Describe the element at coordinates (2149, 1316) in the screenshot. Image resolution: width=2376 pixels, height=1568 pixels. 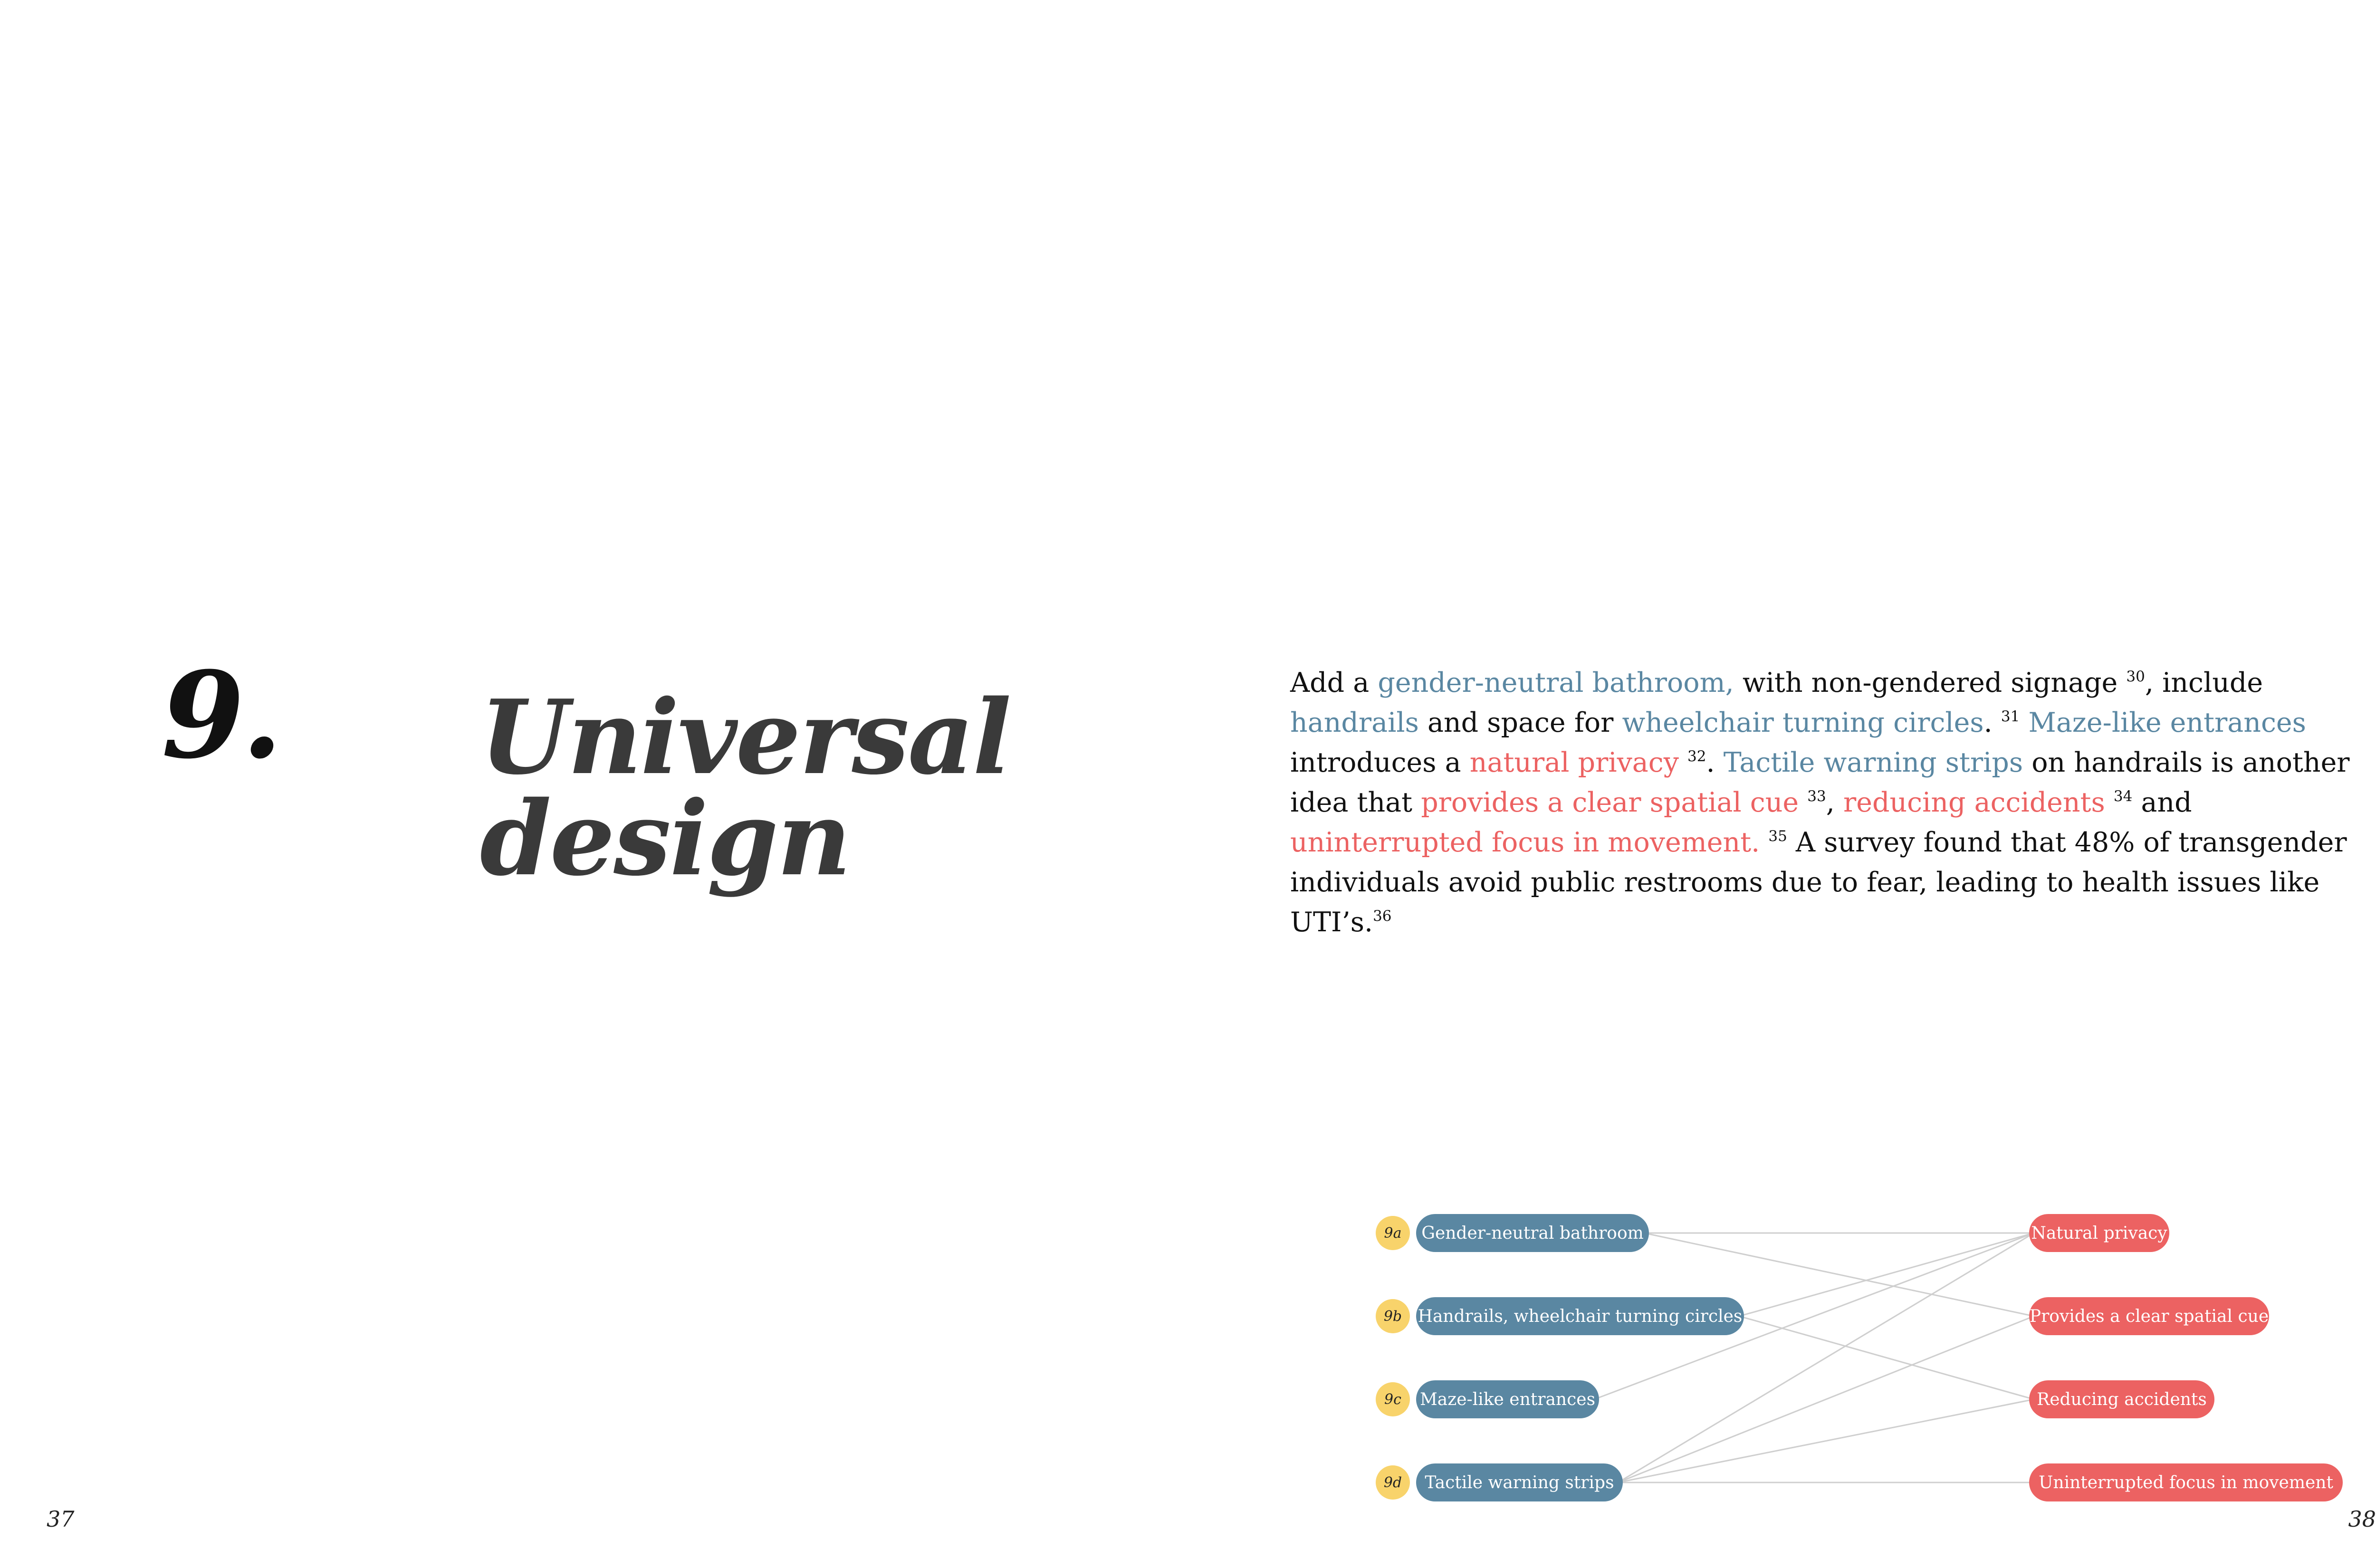
I see `right-node-2: Provides a clear spatial cue` at that location.